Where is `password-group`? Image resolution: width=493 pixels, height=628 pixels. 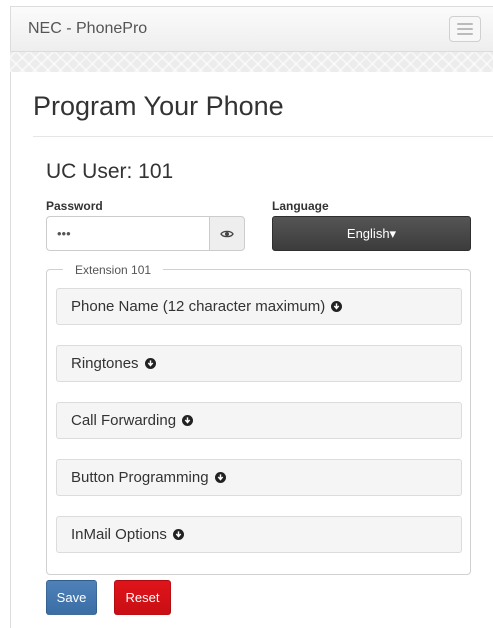
password-group is located at coordinates (145, 233).